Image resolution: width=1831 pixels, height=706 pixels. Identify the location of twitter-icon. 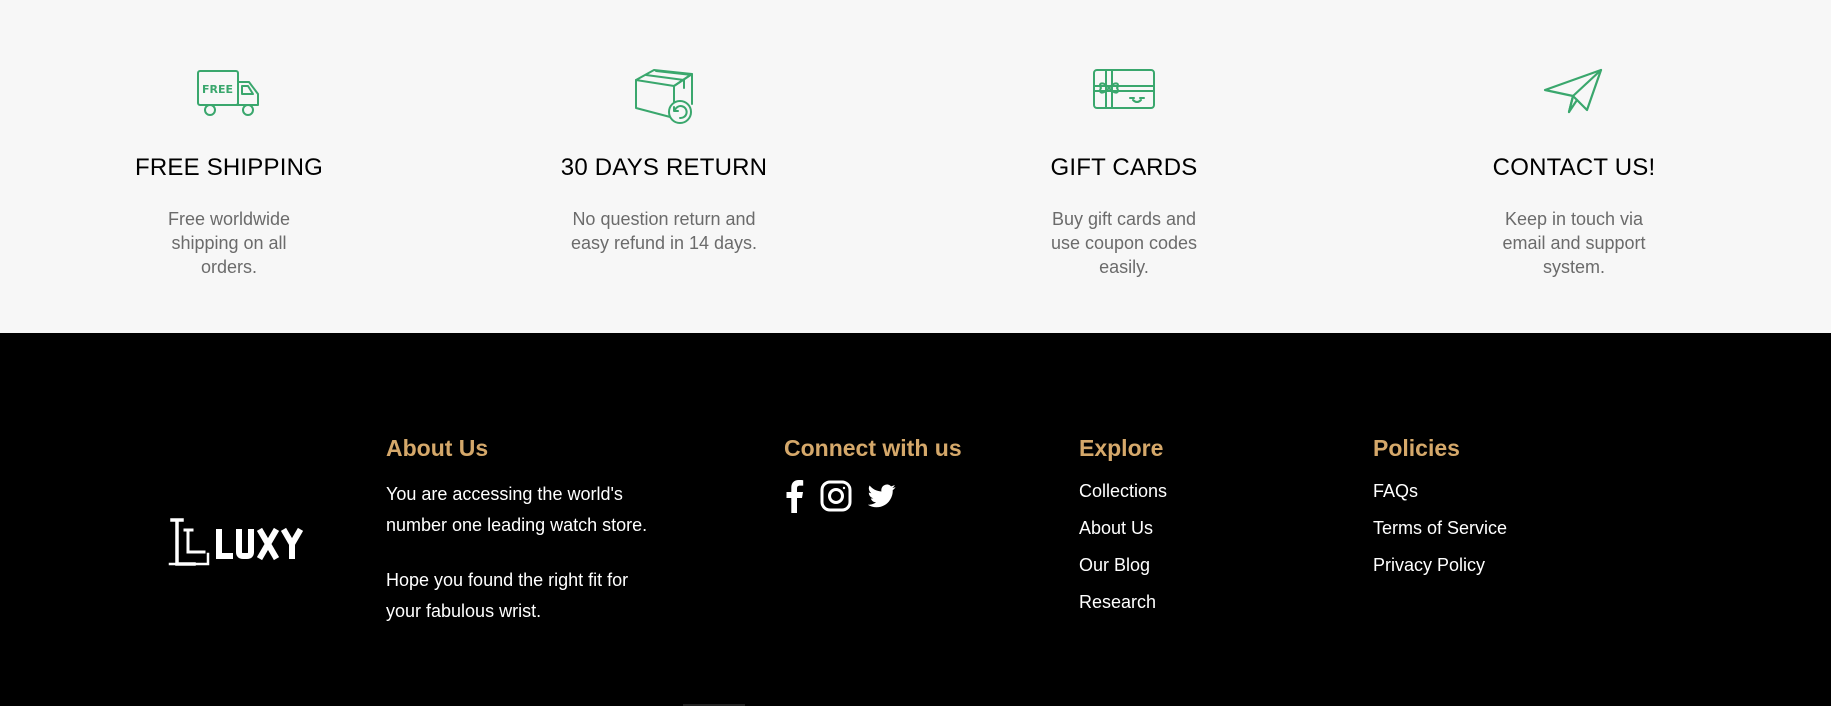
(881, 498).